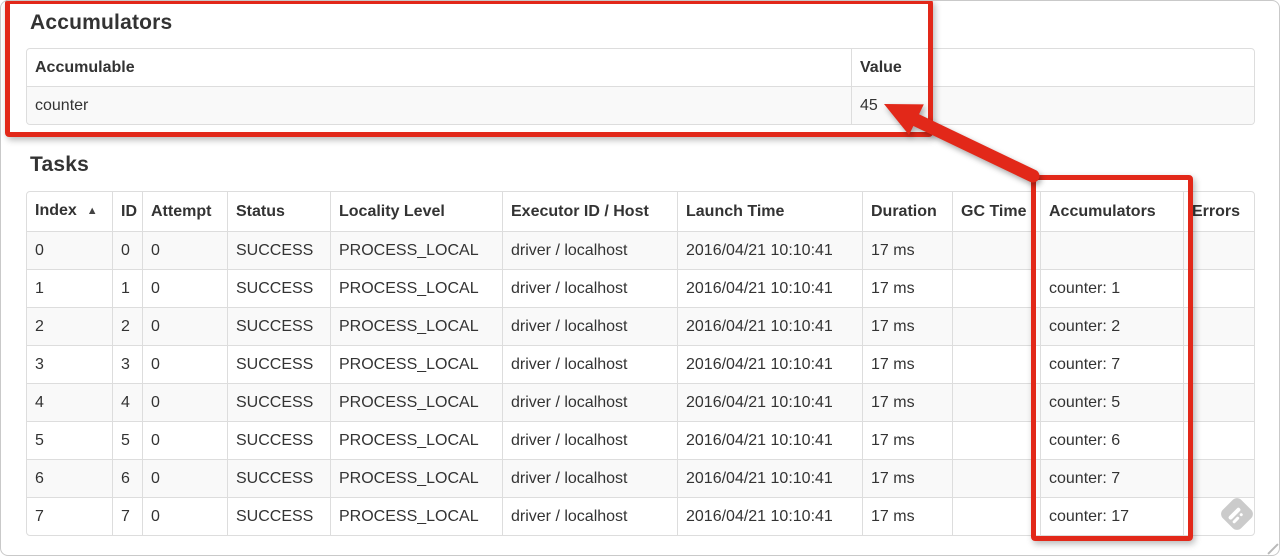 The image size is (1280, 556). I want to click on watermark-stripe, so click(1236, 520).